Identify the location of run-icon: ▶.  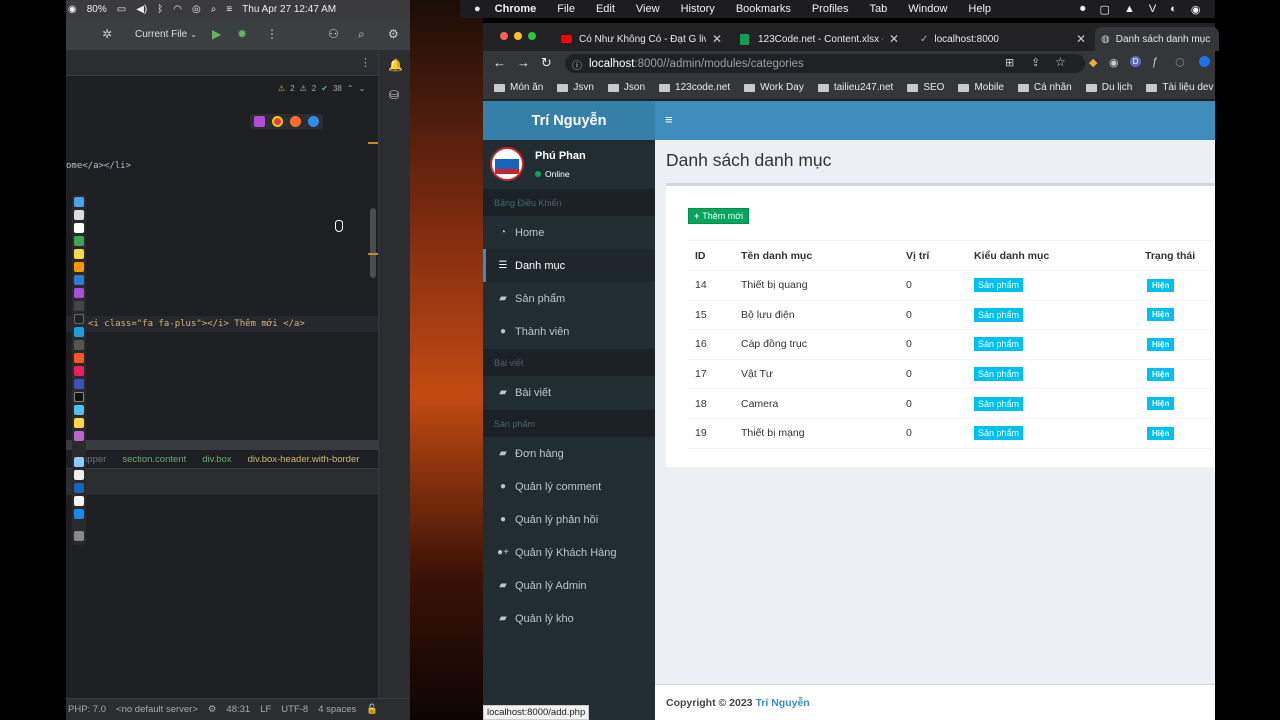
(216, 34).